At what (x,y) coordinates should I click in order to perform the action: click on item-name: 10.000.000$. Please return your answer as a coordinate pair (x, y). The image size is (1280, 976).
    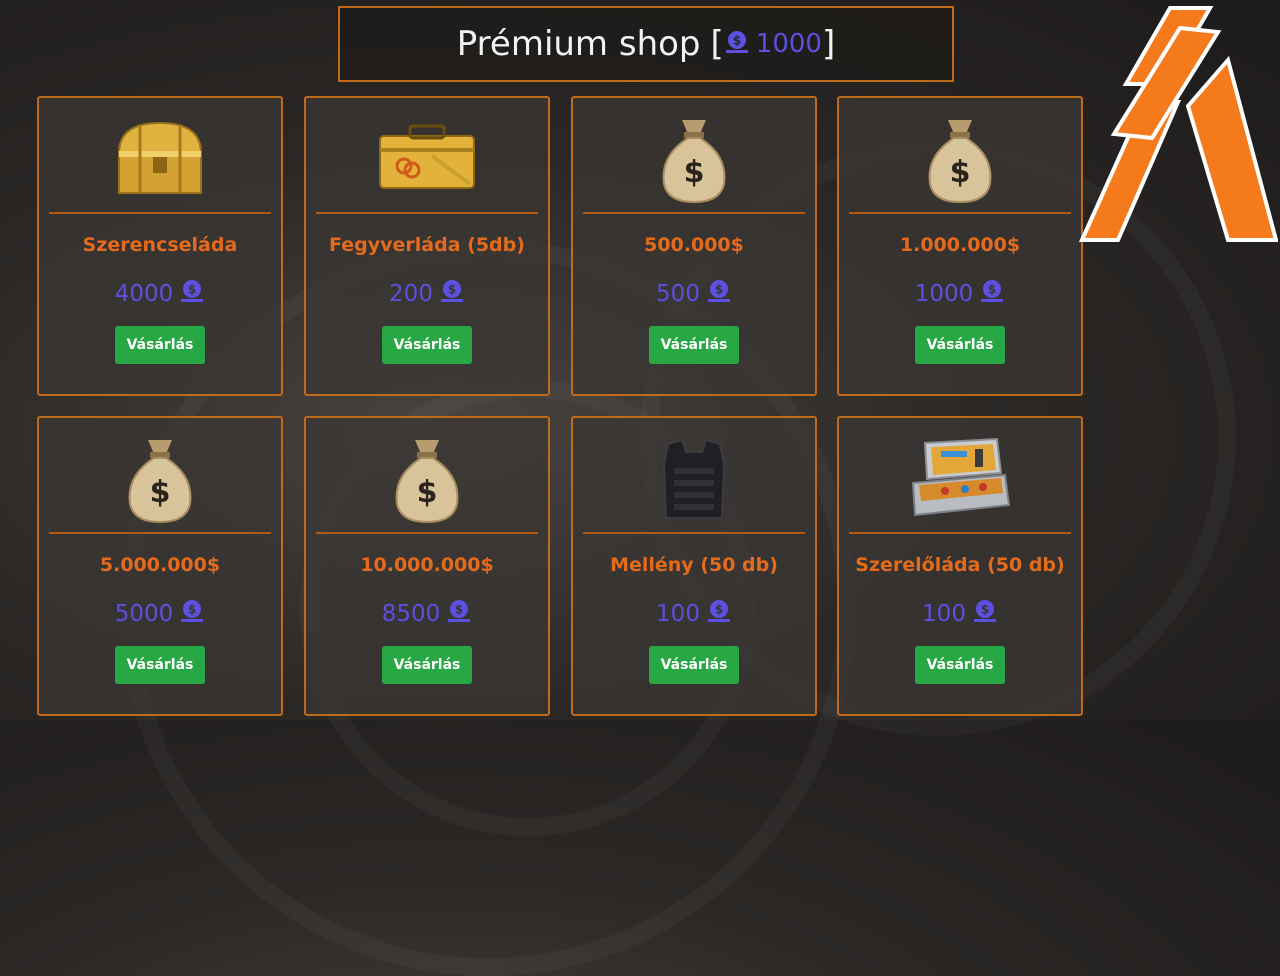
    Looking at the image, I should click on (427, 565).